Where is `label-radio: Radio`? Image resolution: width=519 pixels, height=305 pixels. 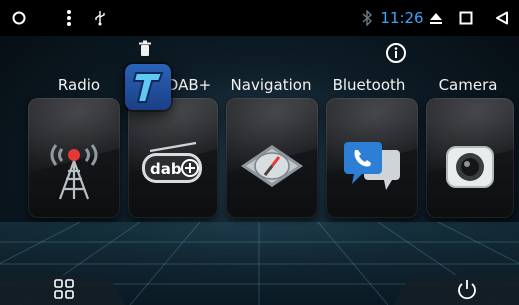 label-radio: Radio is located at coordinates (79, 85).